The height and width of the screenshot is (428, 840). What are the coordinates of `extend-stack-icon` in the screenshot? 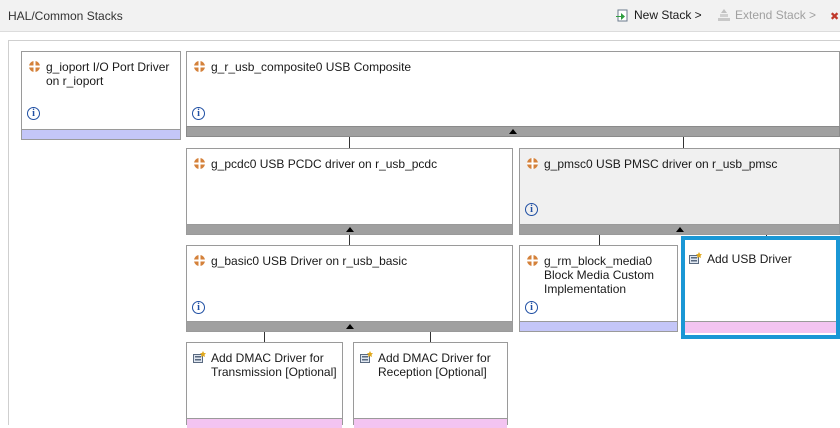 It's located at (724, 15).